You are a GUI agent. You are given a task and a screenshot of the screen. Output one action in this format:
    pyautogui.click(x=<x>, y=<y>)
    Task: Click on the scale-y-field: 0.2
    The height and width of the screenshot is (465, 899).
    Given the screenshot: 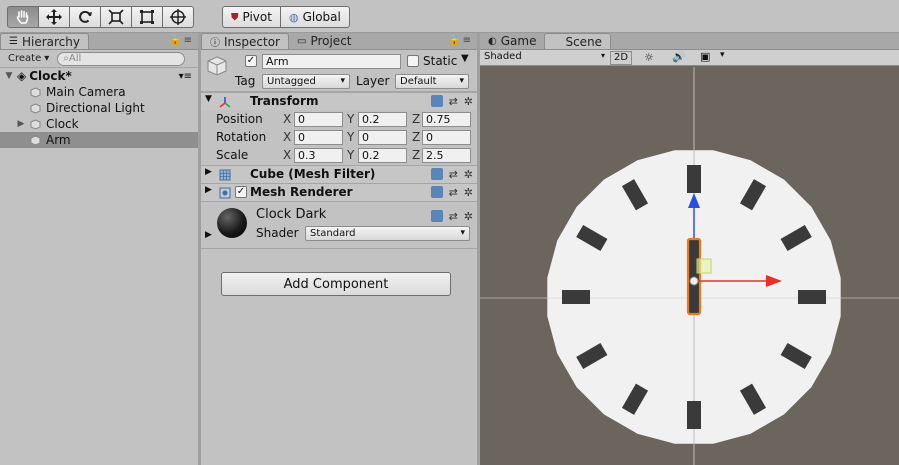 What is the action you would take?
    pyautogui.click(x=382, y=155)
    